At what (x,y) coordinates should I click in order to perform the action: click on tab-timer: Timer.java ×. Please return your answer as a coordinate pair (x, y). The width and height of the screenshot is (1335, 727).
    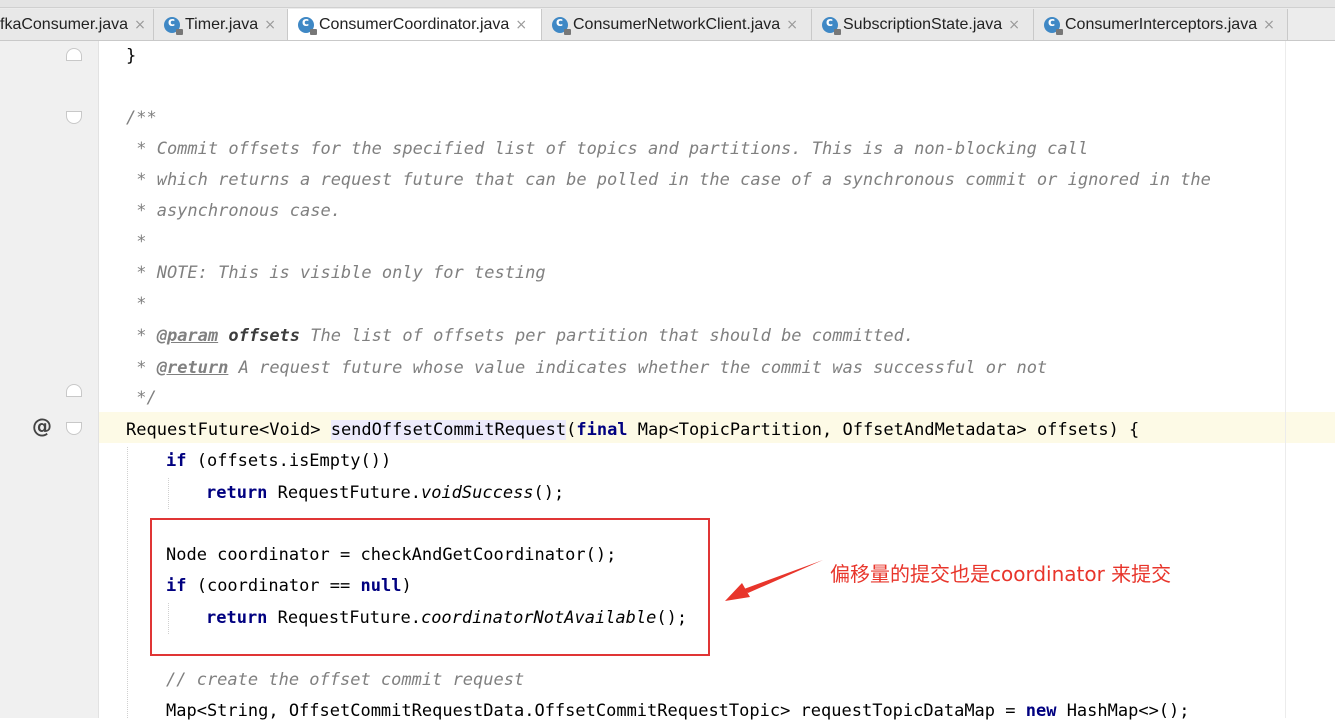
    Looking at the image, I should click on (221, 24).